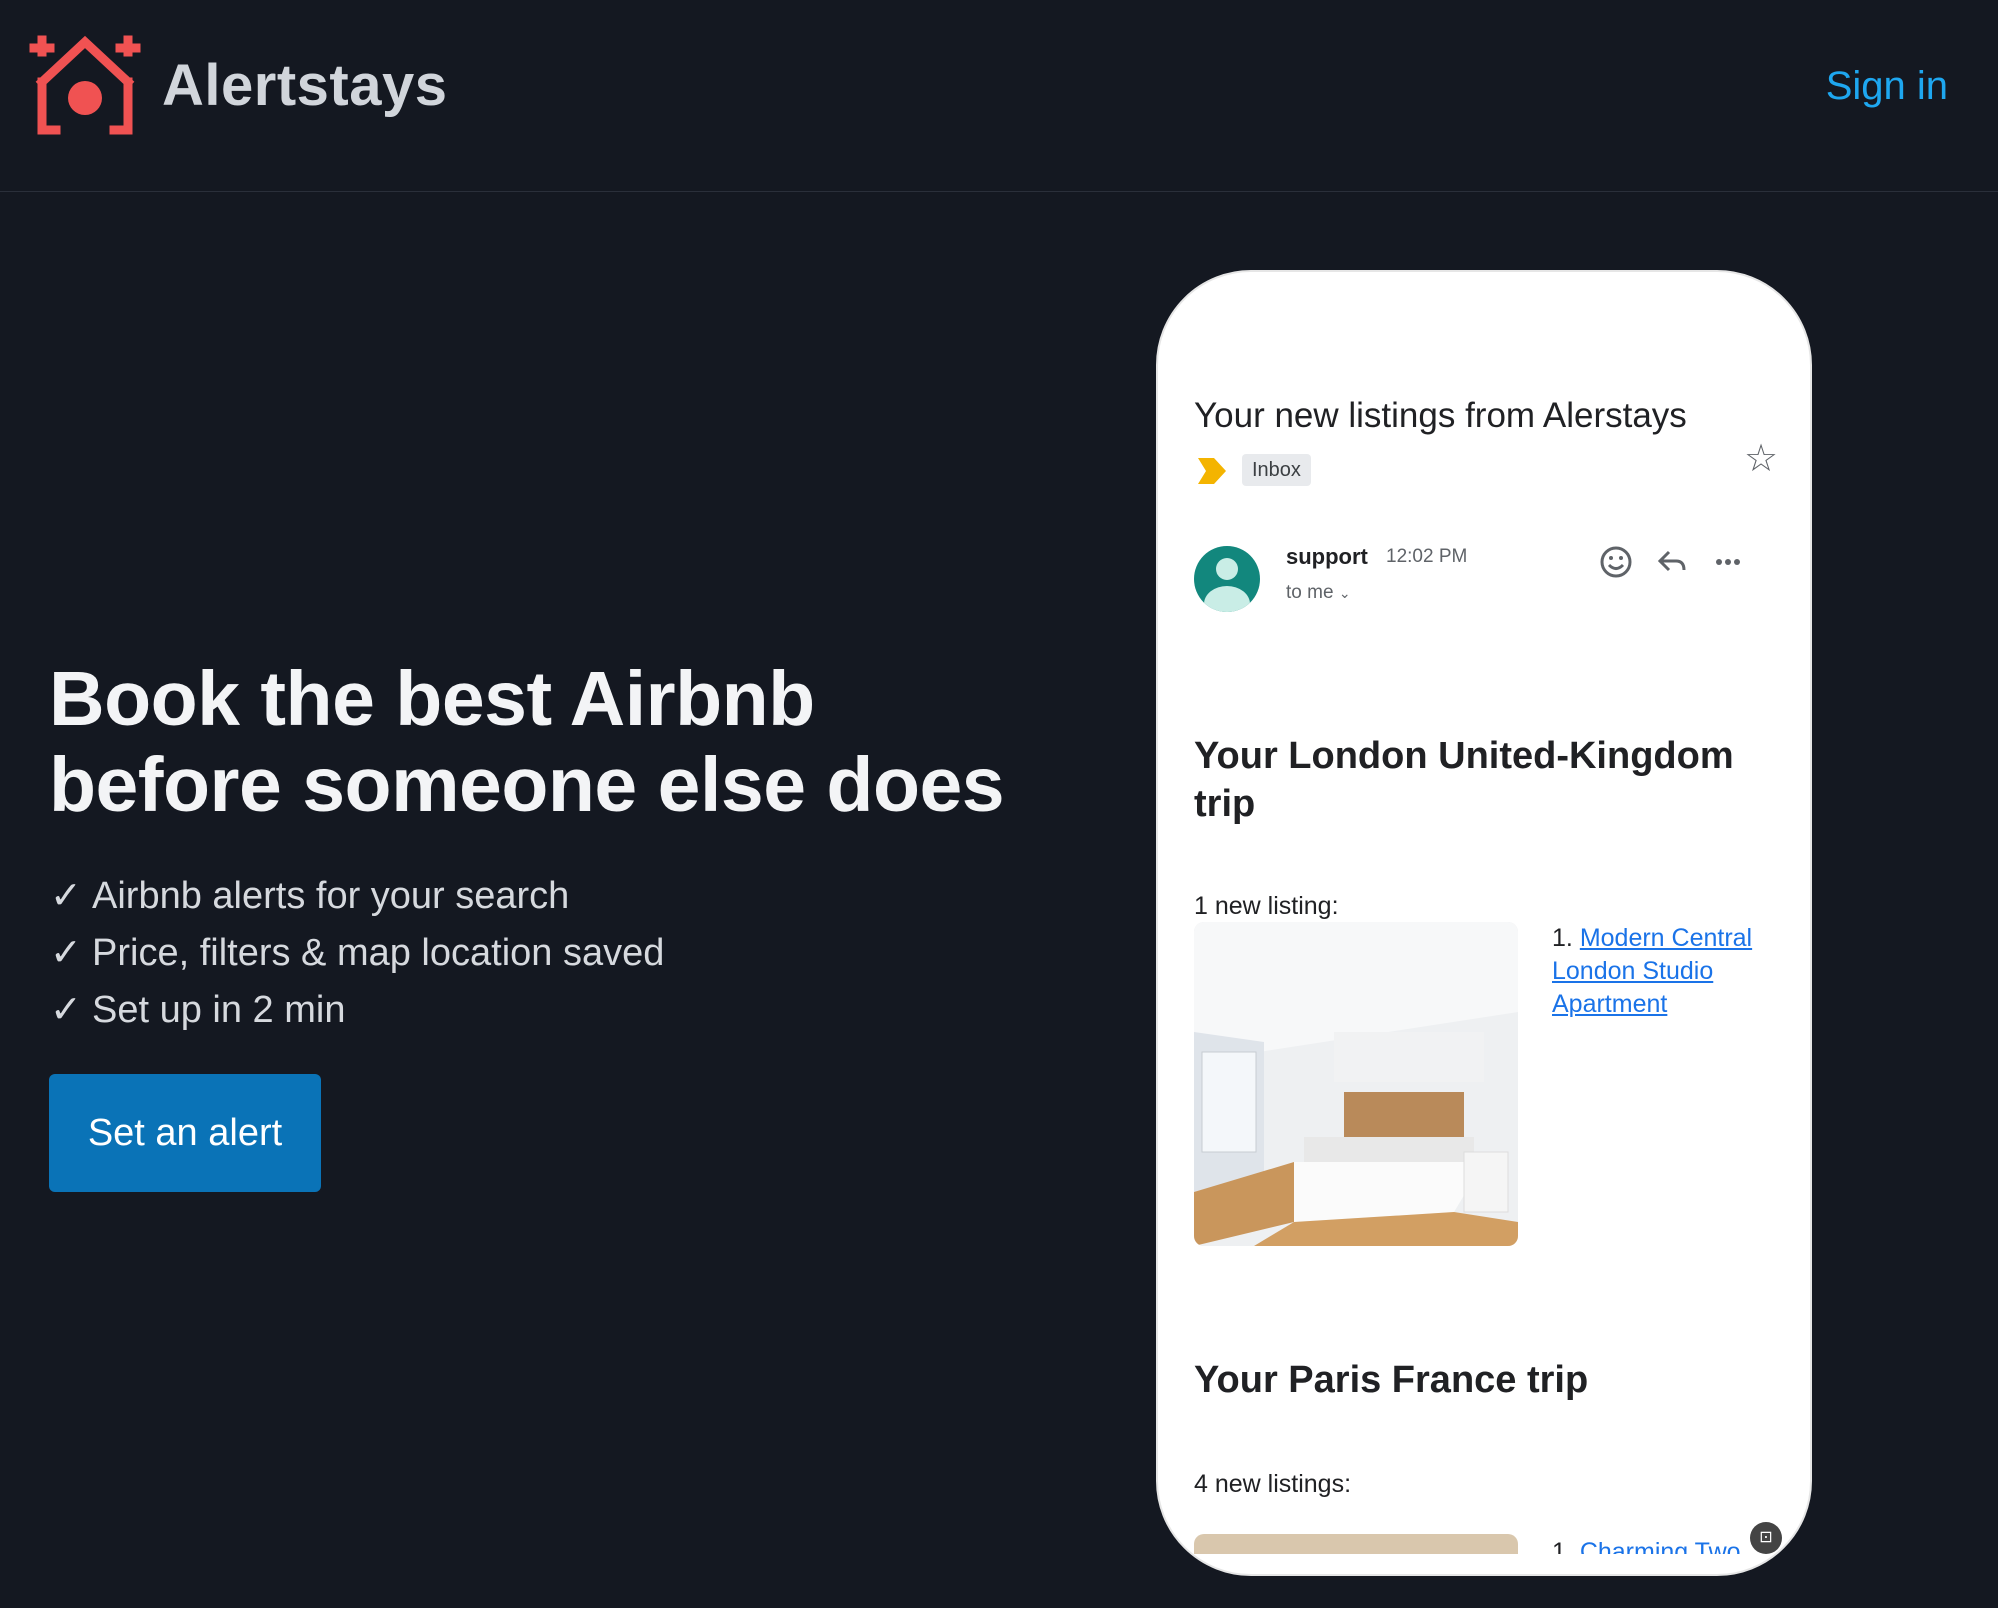 This screenshot has height=1608, width=1998. I want to click on email-time: 12:02 PM, so click(1427, 556).